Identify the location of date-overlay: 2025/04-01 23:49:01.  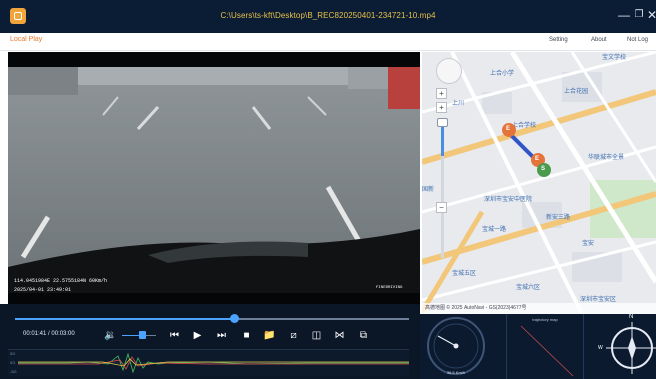
(43, 290).